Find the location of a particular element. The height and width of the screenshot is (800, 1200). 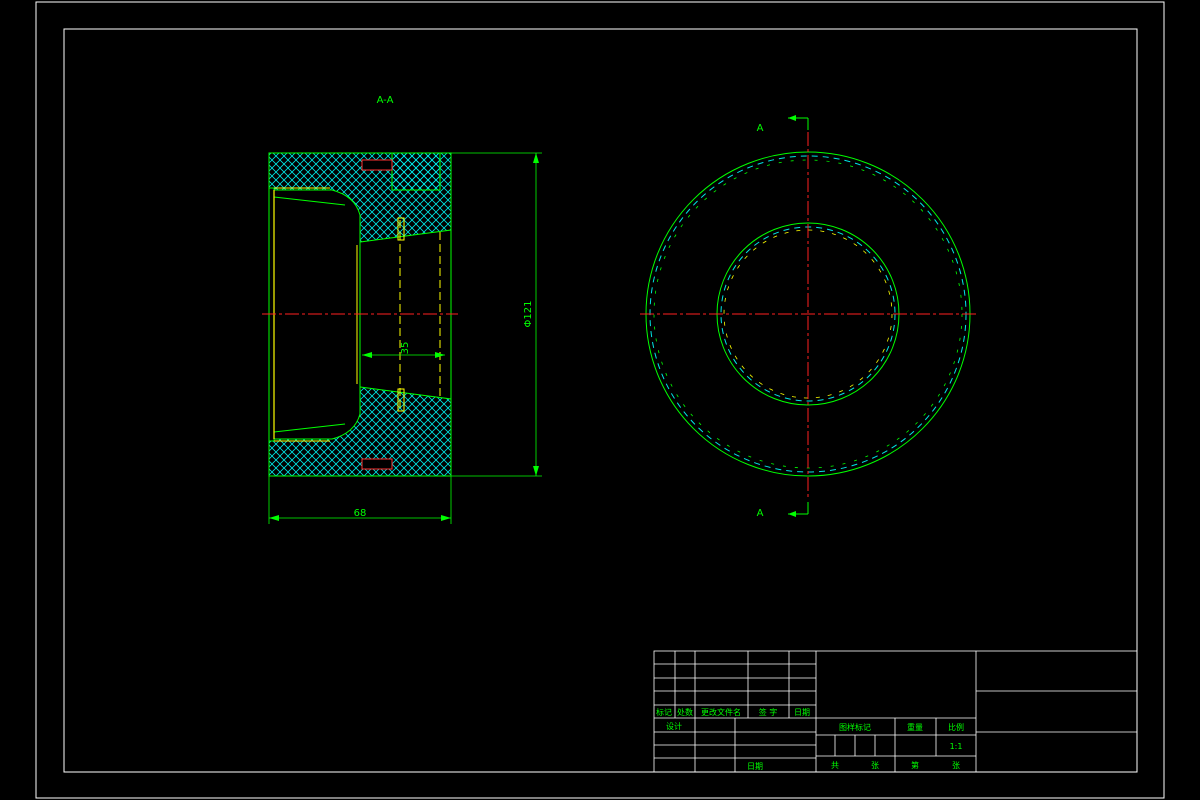

drawing-mark-label: 图样标记 is located at coordinates (855, 727).